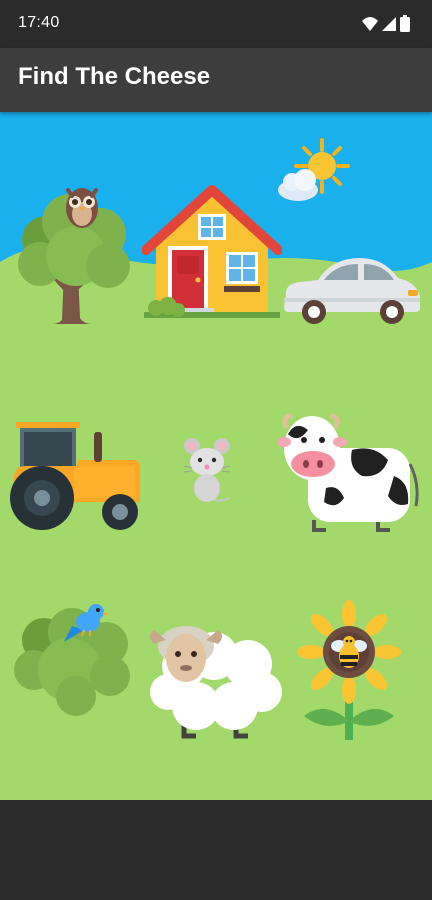 The image size is (432, 900). What do you see at coordinates (73, 254) in the screenshot?
I see `tree-with-owl` at bounding box center [73, 254].